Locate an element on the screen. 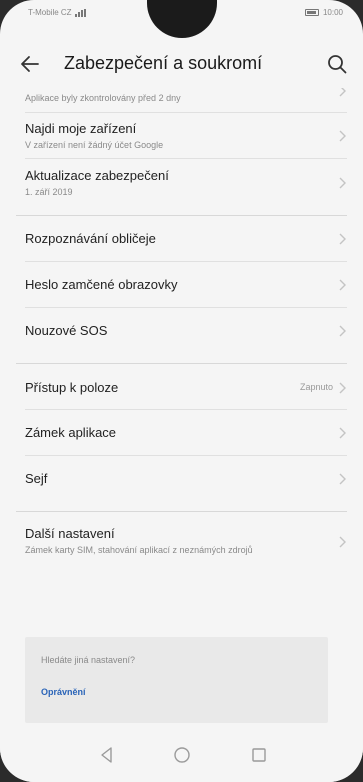 The height and width of the screenshot is (782, 363). nav-home-button is located at coordinates (182, 755).